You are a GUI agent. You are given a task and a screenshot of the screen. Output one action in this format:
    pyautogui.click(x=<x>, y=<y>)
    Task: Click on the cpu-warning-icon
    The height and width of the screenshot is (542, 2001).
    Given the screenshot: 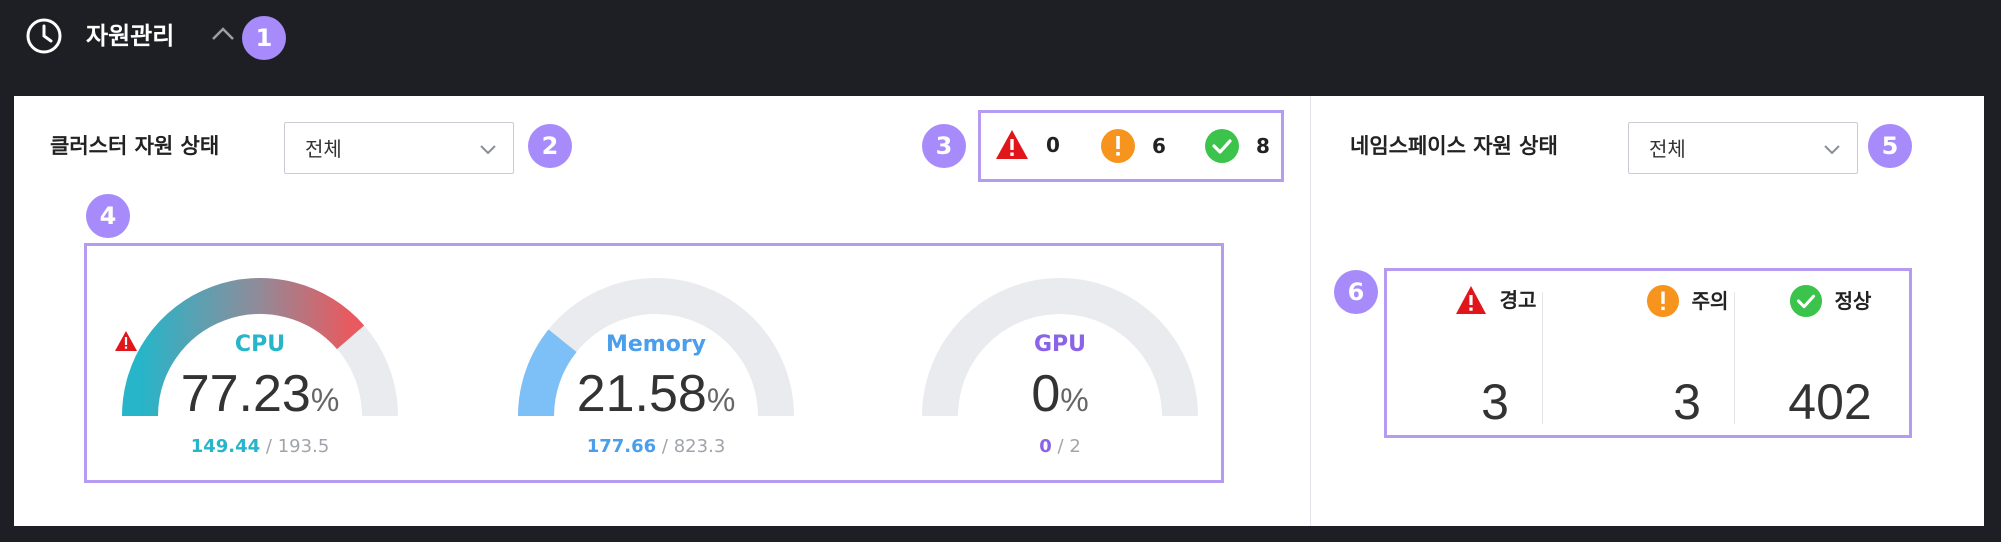 What is the action you would take?
    pyautogui.click(x=126, y=341)
    